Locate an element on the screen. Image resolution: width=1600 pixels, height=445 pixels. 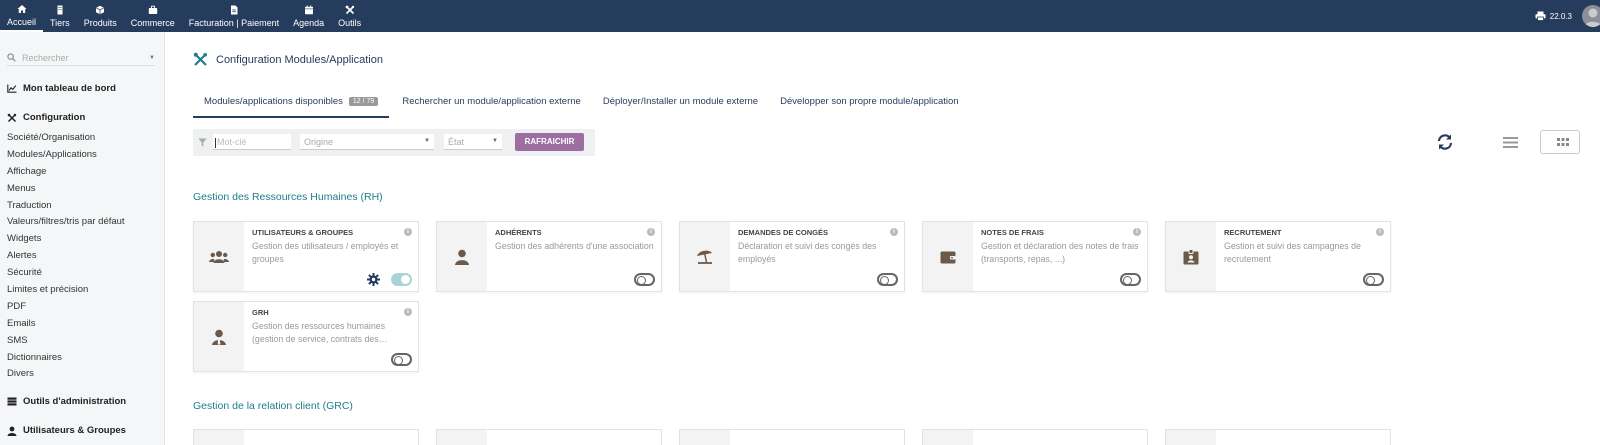
tab-develop-own: Développer son propre module/application is located at coordinates (869, 105).